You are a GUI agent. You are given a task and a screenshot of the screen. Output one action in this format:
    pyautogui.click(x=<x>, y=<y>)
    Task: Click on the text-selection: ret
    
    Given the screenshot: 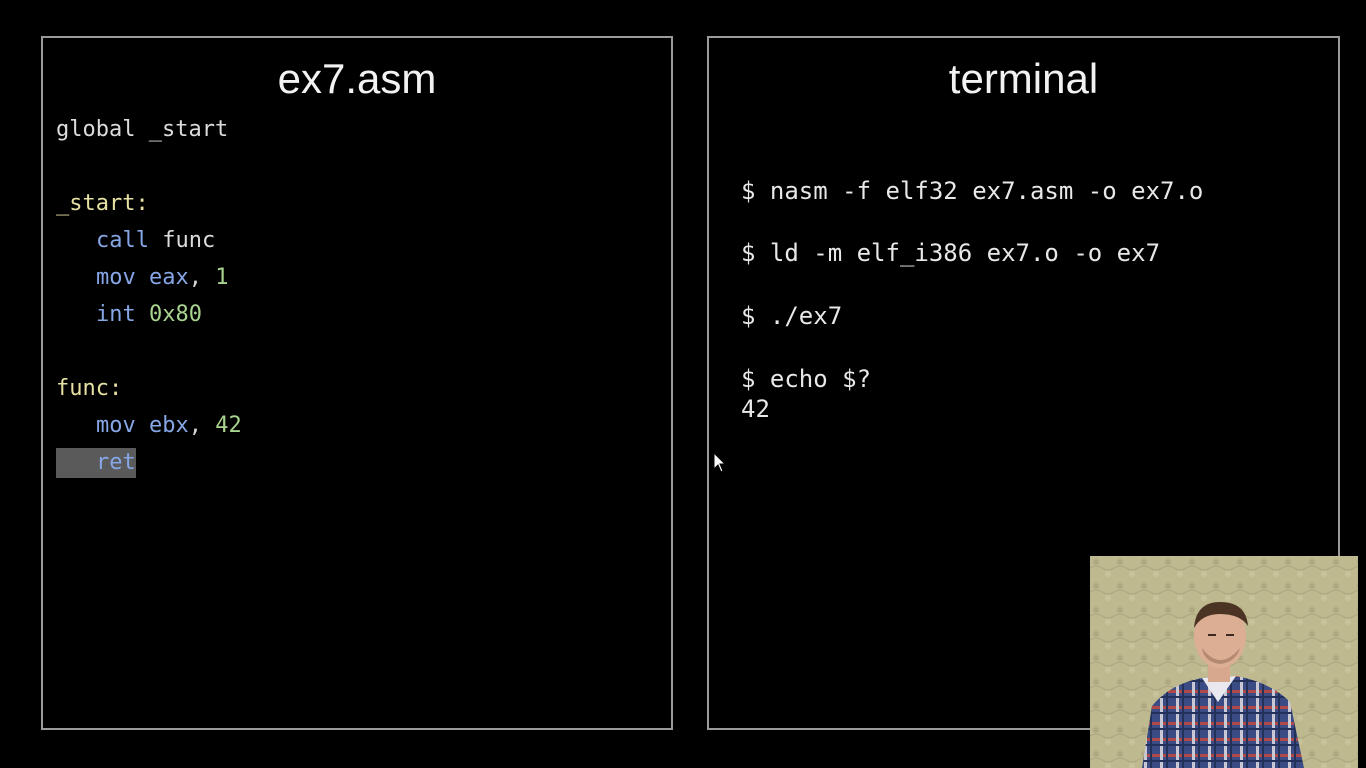 What is the action you would take?
    pyautogui.click(x=96, y=463)
    